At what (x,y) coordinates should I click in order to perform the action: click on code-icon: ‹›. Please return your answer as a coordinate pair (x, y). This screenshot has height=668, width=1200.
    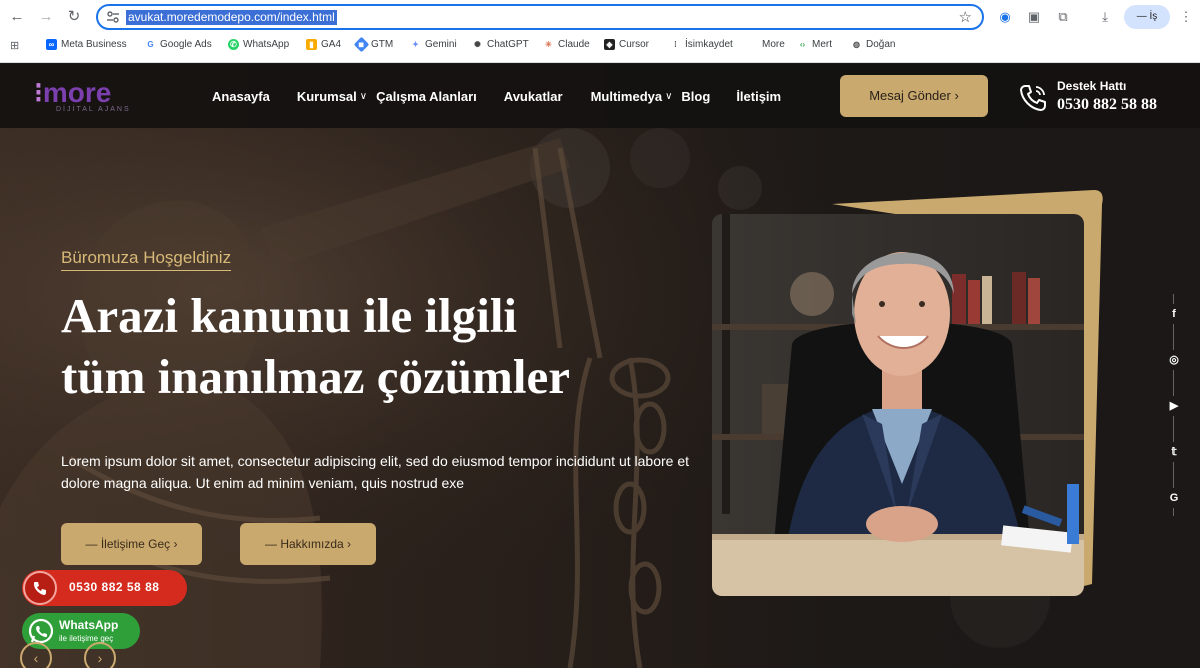
    Looking at the image, I should click on (802, 44).